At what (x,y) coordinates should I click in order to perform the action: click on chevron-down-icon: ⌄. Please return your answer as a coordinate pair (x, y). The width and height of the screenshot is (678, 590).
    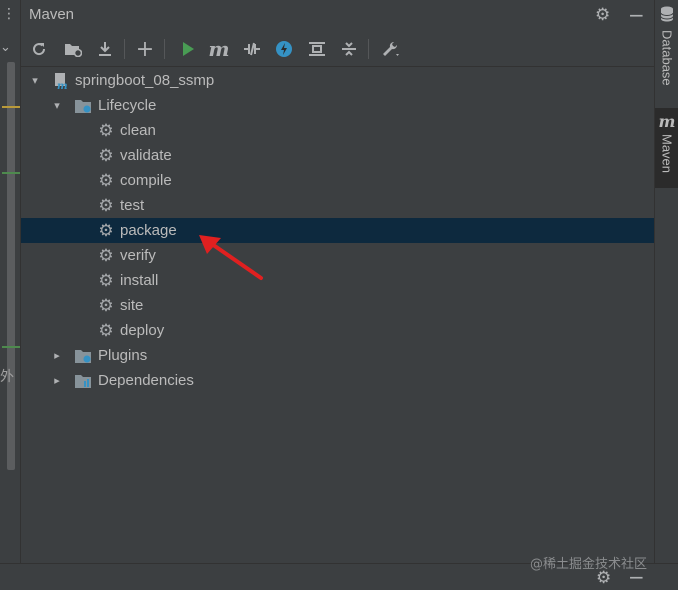
    Looking at the image, I should click on (5, 47).